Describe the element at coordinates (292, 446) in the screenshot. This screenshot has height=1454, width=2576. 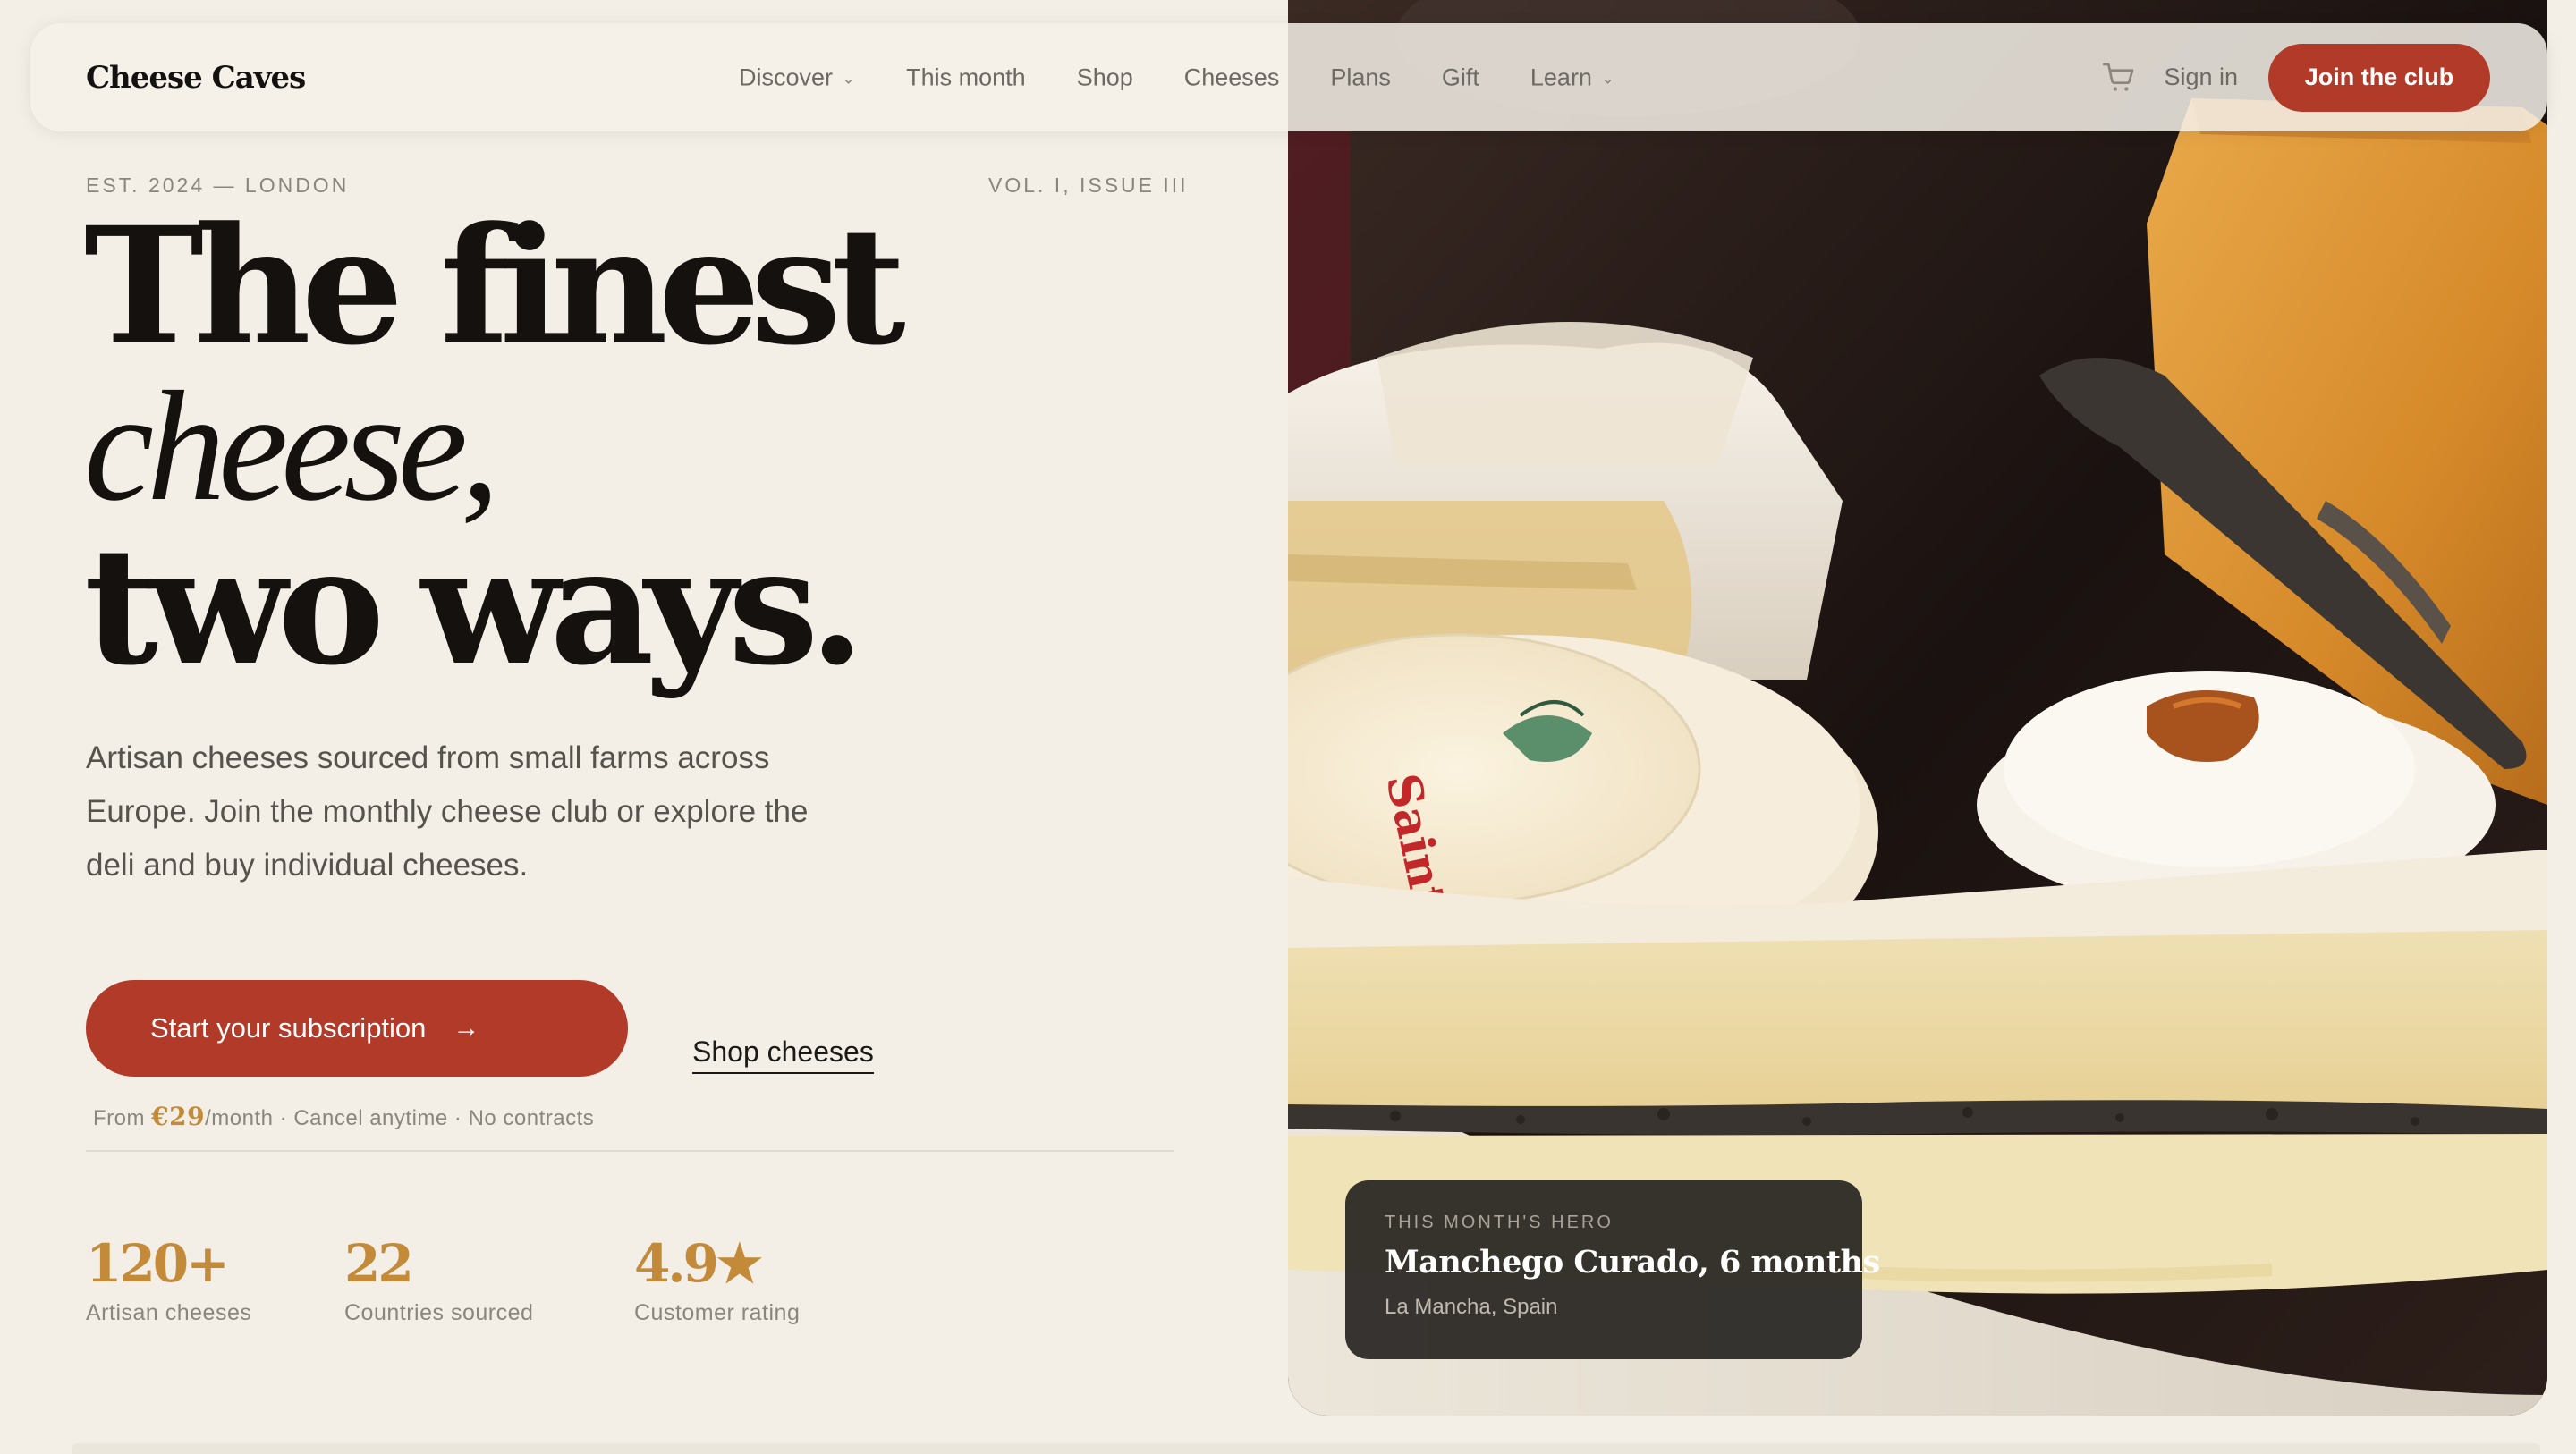
I see `headline-line-2: cheese,` at that location.